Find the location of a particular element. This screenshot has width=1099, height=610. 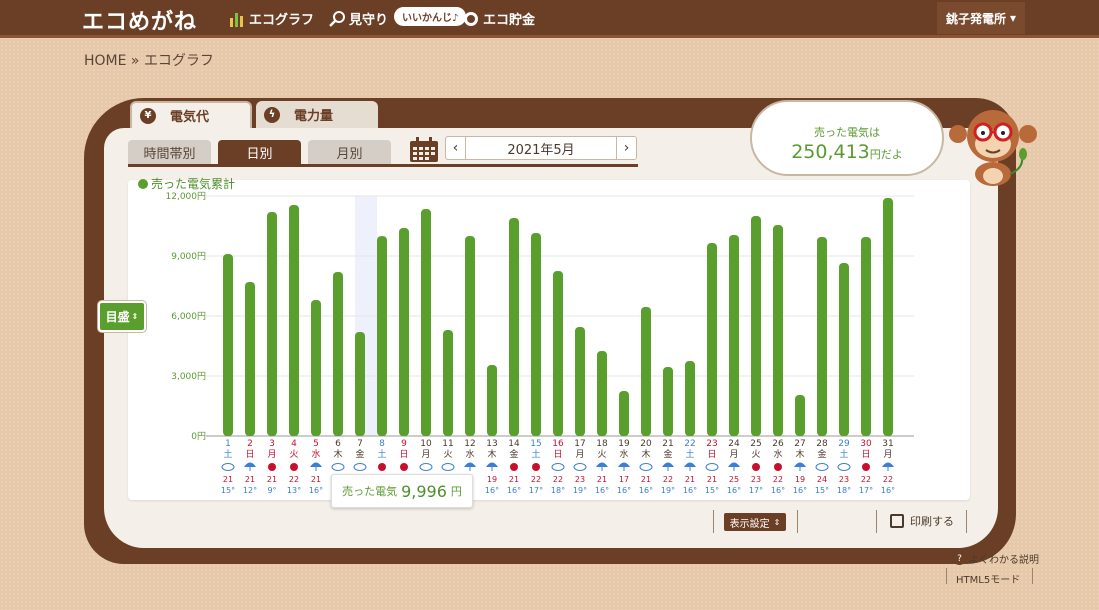

scale-toggle-button: 目盛 ⇕ is located at coordinates (122, 316).